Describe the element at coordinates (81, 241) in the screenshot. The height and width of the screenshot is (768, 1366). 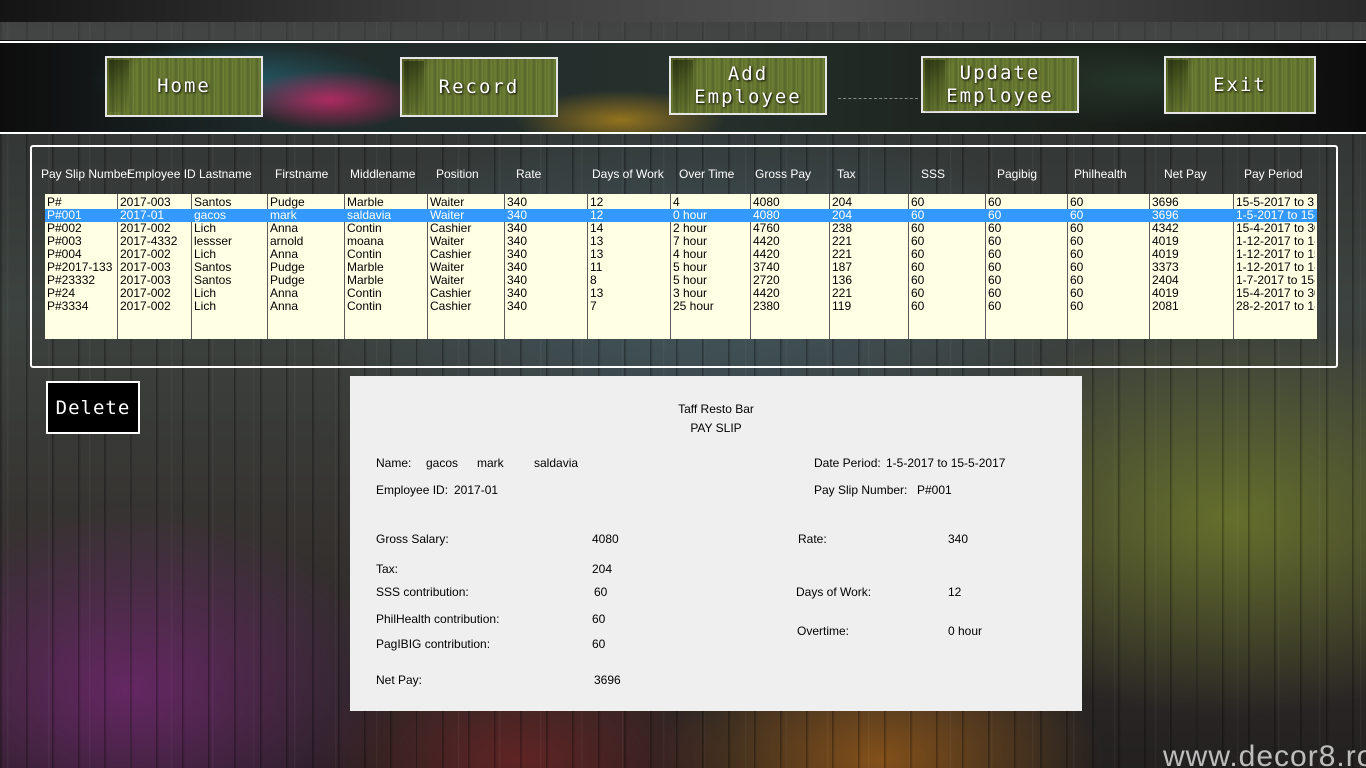
I see `cell-payslip-number: P#003` at that location.